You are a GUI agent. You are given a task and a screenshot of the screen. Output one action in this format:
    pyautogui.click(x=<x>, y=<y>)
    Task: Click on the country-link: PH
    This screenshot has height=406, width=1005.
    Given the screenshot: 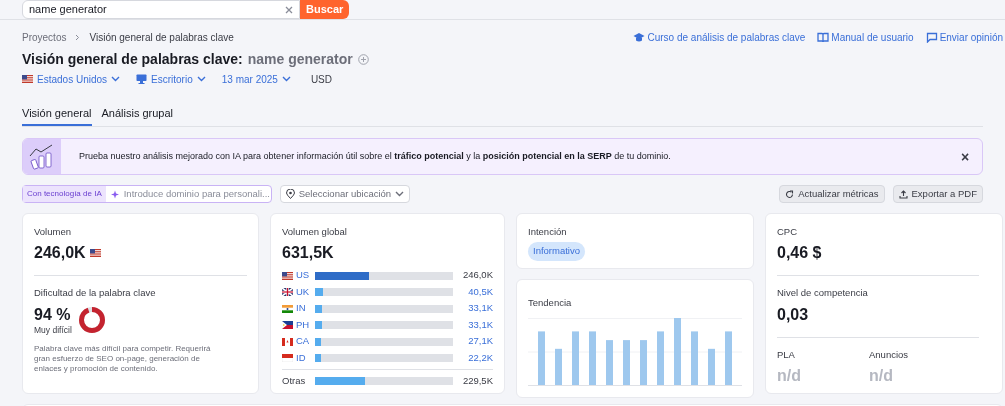 What is the action you would take?
    pyautogui.click(x=303, y=325)
    